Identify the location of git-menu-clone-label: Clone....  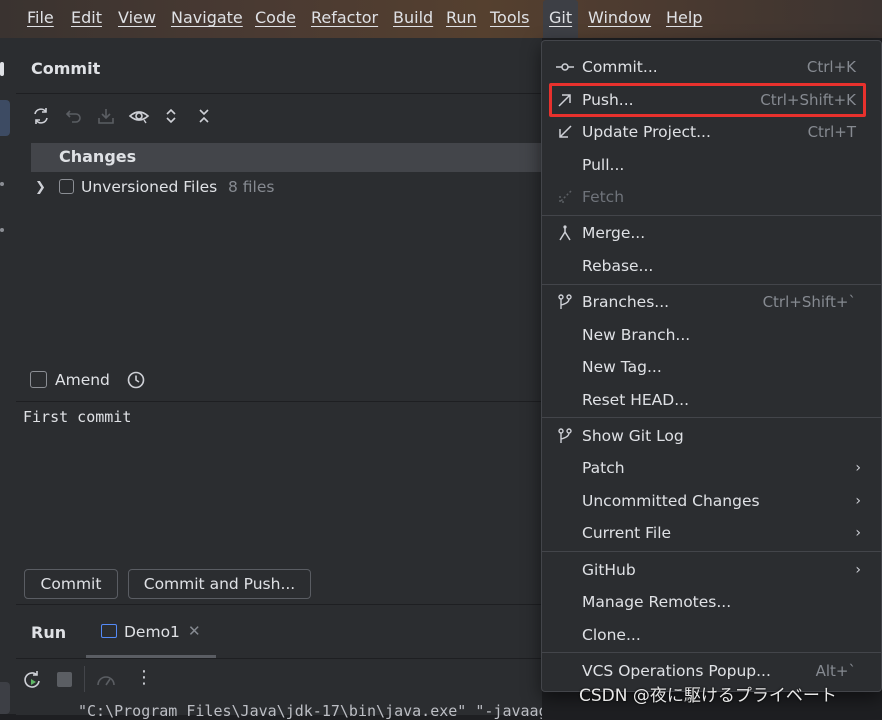
(611, 635).